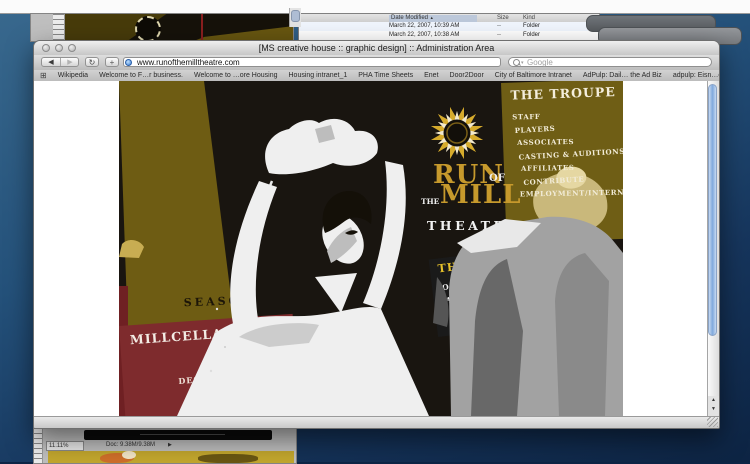 Image resolution: width=750 pixels, height=464 pixels. I want to click on status-bar, so click(376, 422).